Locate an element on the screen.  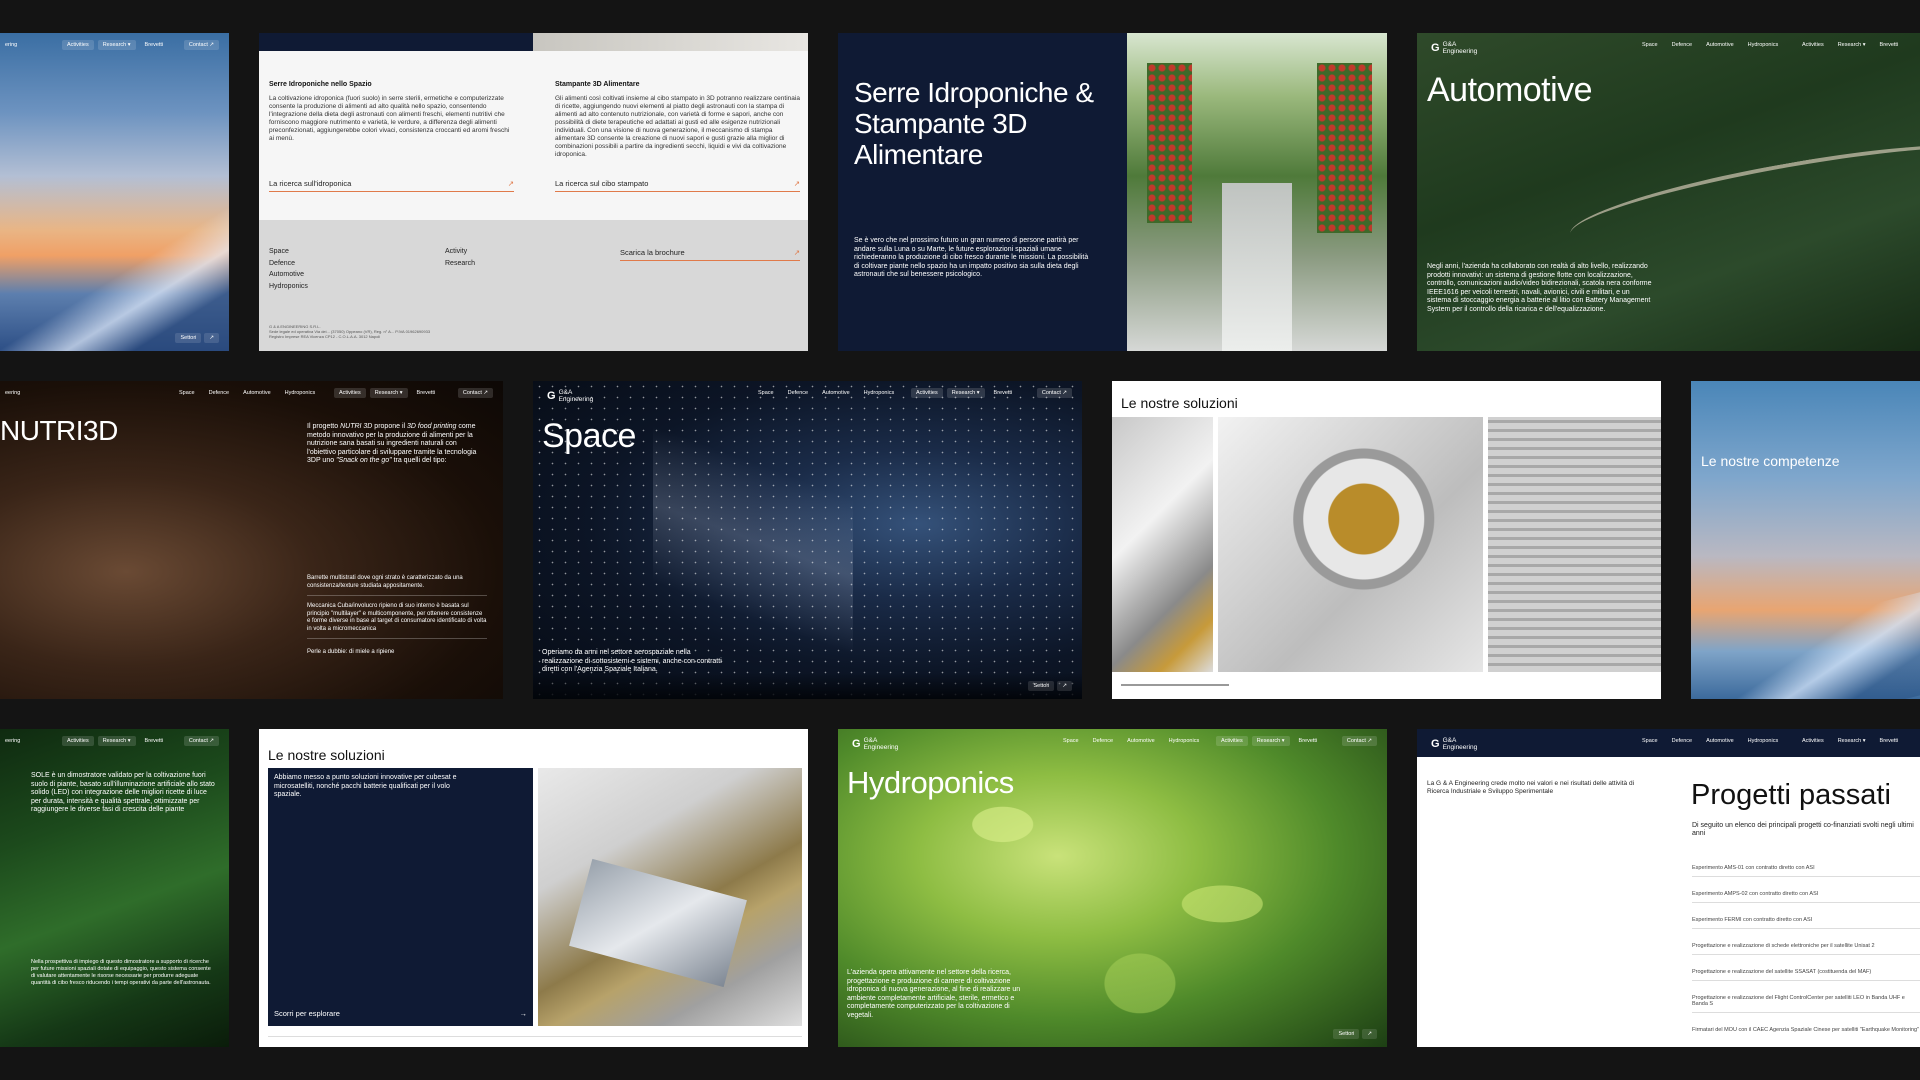
automotive-title: Automotive is located at coordinates (1510, 90).